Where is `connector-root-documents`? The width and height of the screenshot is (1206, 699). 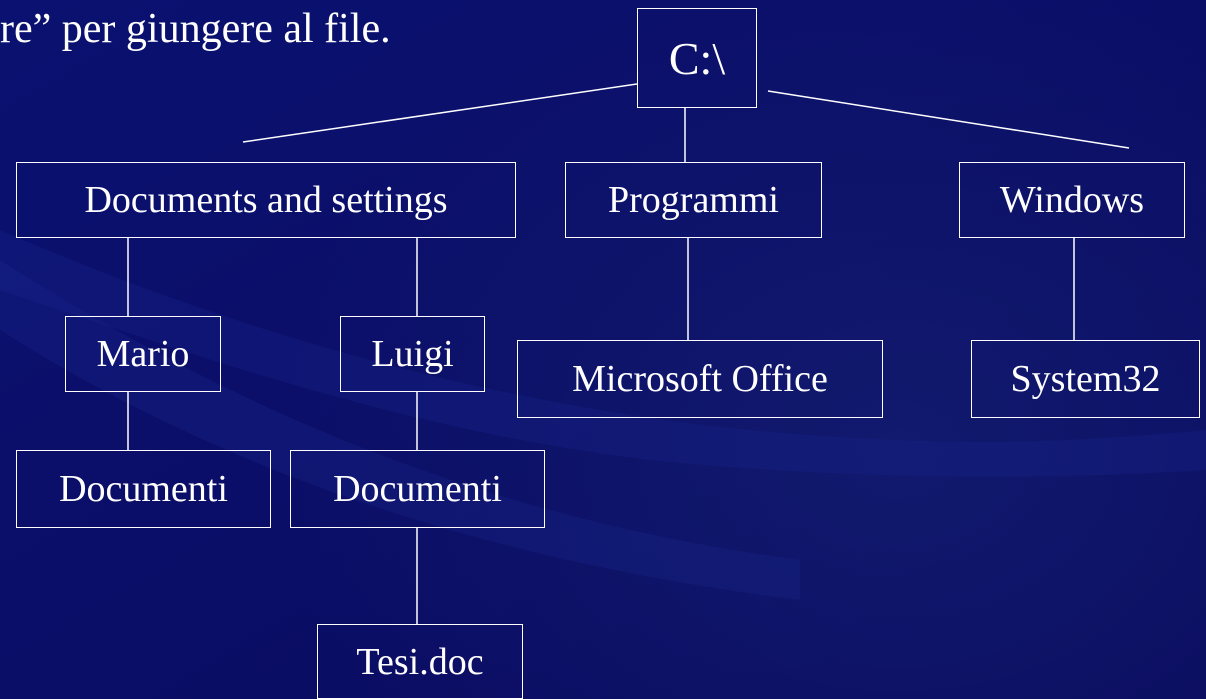 connector-root-documents is located at coordinates (440, 113).